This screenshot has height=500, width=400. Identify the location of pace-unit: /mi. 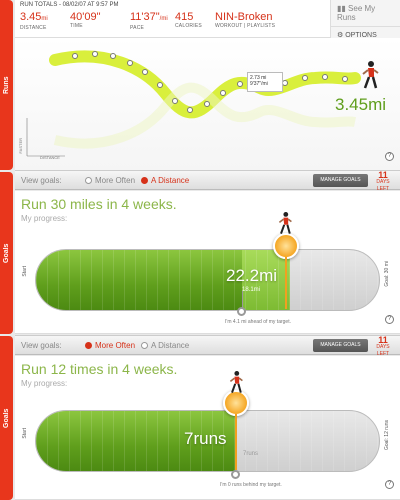
(163, 19).